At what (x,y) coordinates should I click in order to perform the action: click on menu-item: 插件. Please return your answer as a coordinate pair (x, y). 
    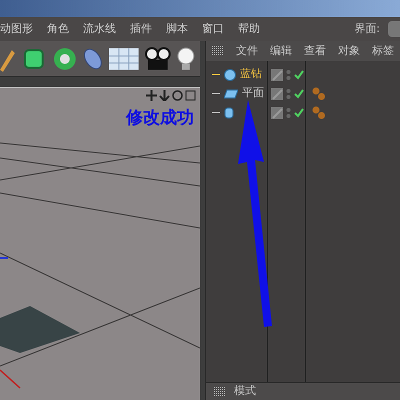
    Looking at the image, I should click on (141, 29).